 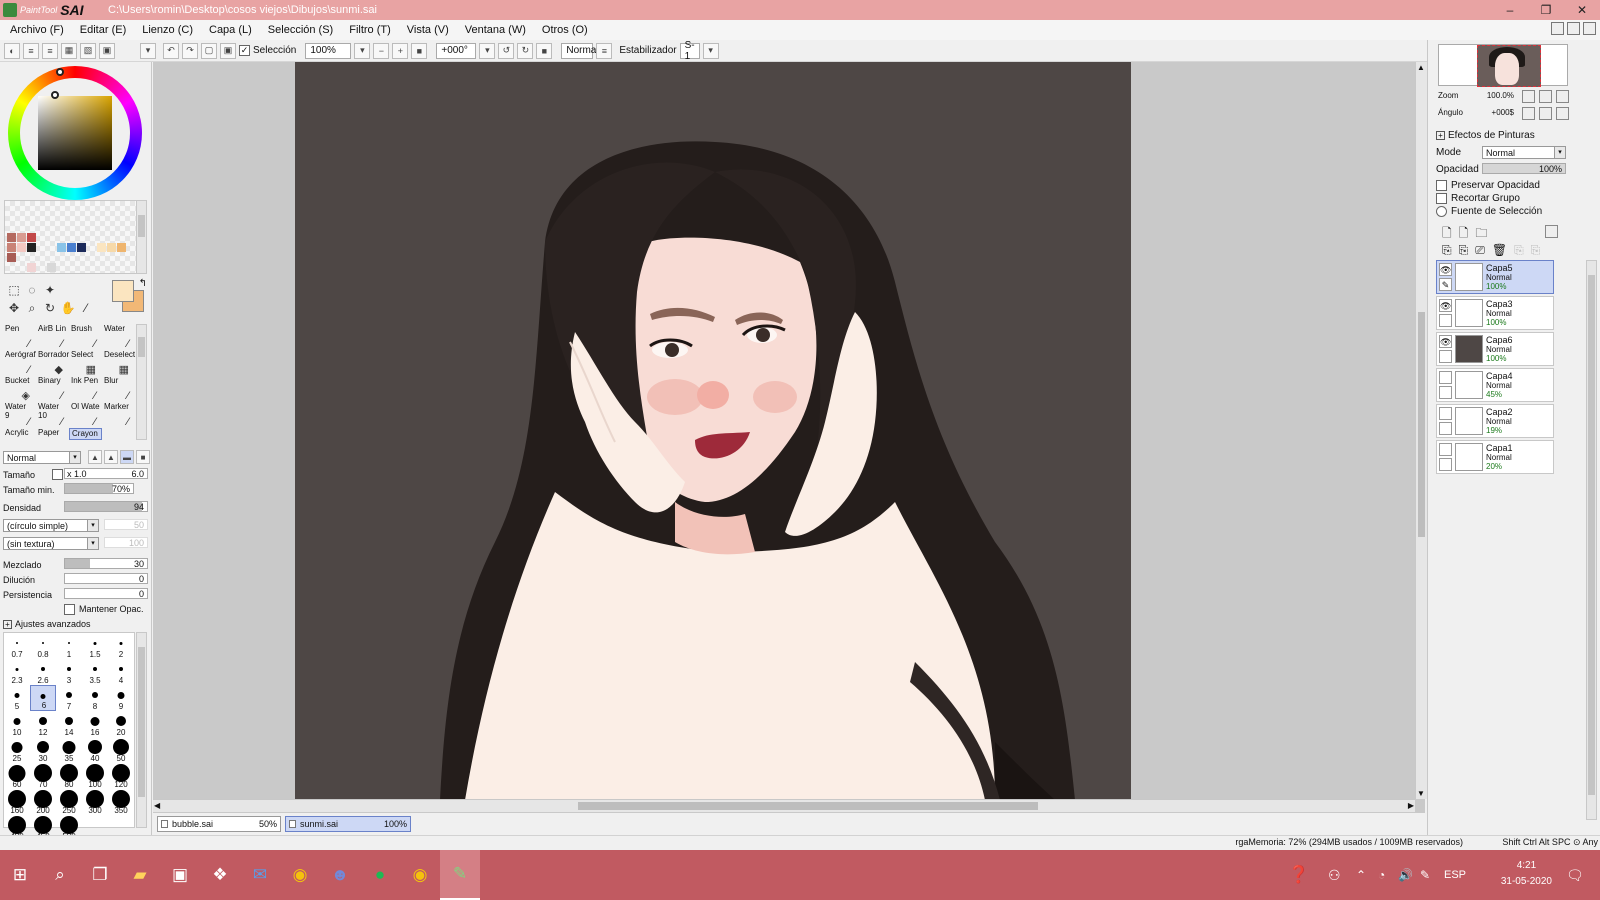 What do you see at coordinates (126, 542) in the screenshot?
I see `texture-strength-slider: 100` at bounding box center [126, 542].